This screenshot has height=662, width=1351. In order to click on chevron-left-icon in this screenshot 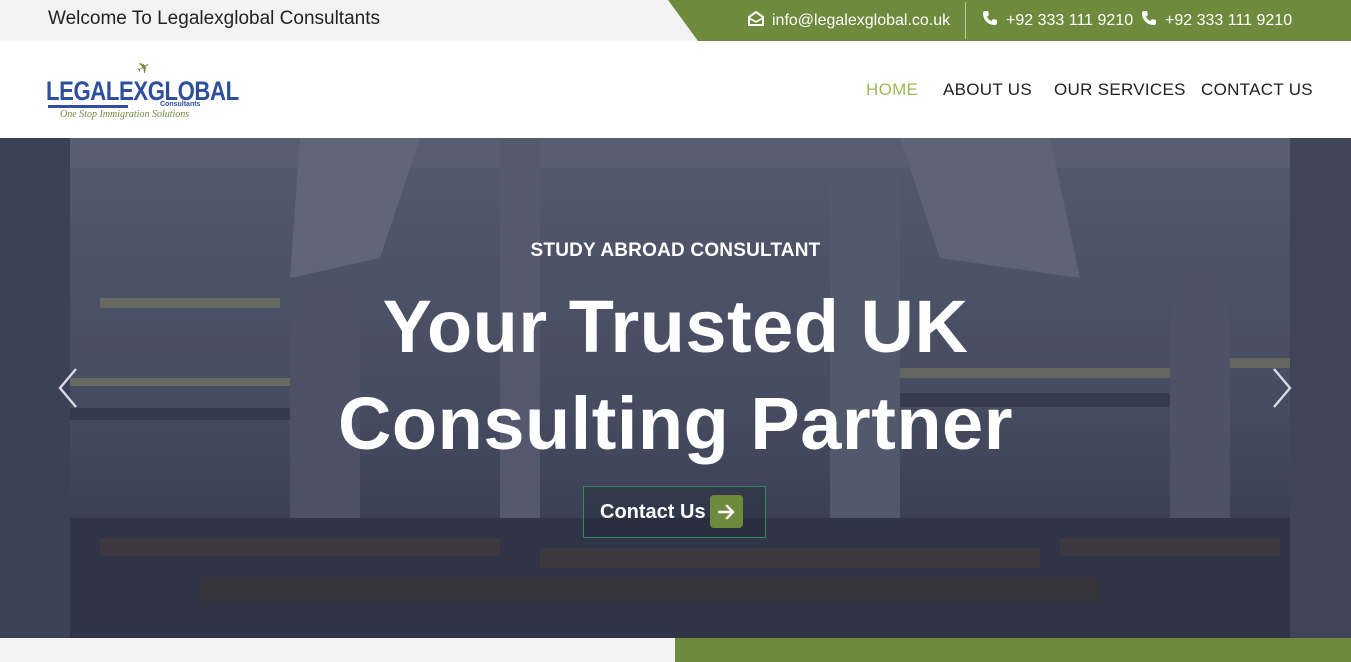, I will do `click(67, 388)`.